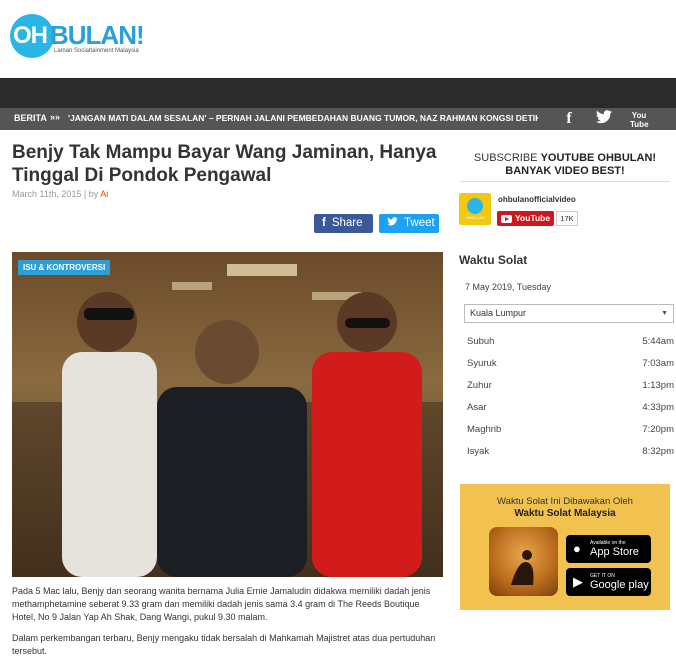 This screenshot has width=676, height=664. Describe the element at coordinates (506, 218) in the screenshot. I see `youtube-play-icon` at that location.